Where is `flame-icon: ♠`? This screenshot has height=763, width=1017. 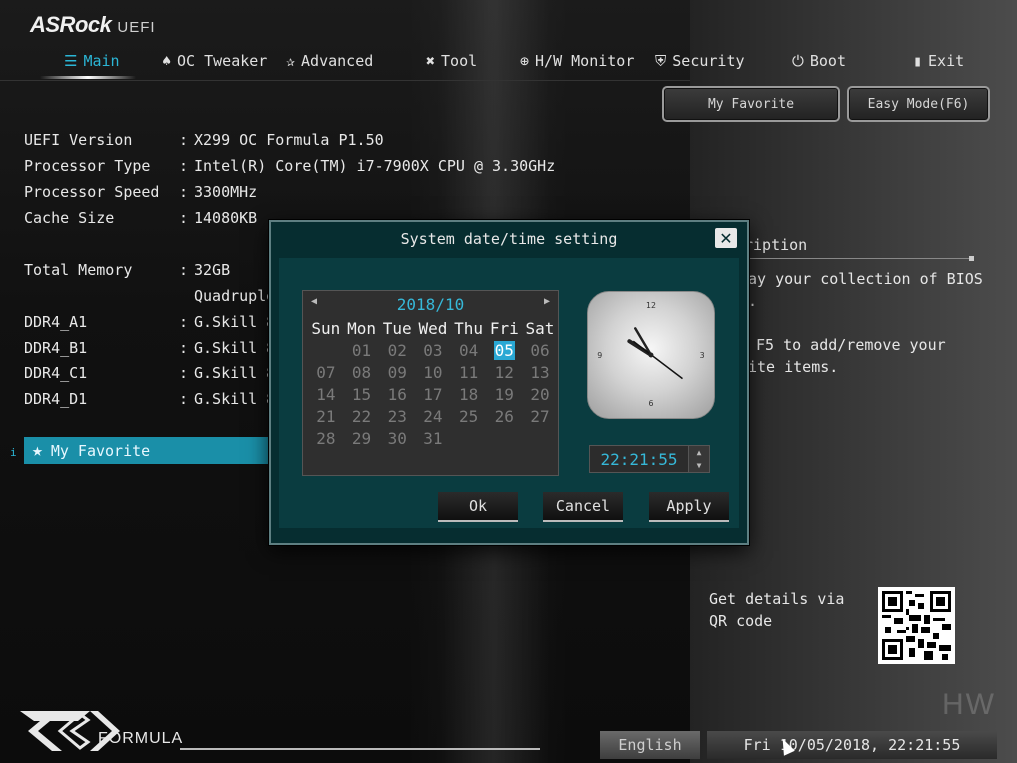
flame-icon: ♠ is located at coordinates (167, 61).